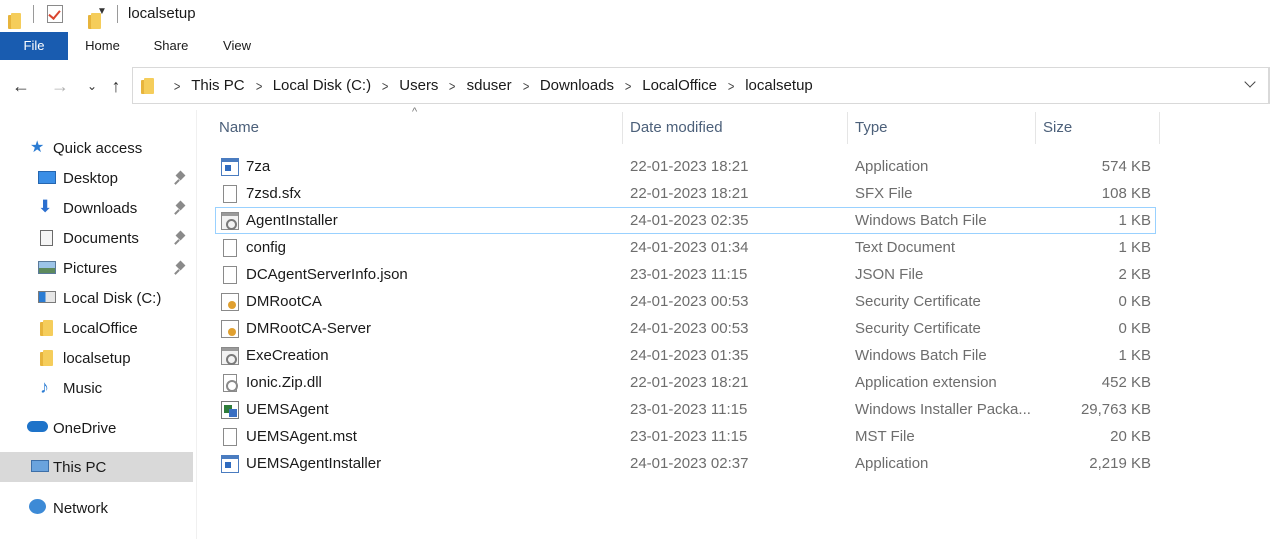 The height and width of the screenshot is (539, 1281). What do you see at coordinates (1134, 274) in the screenshot?
I see `file-size: 2 KB` at bounding box center [1134, 274].